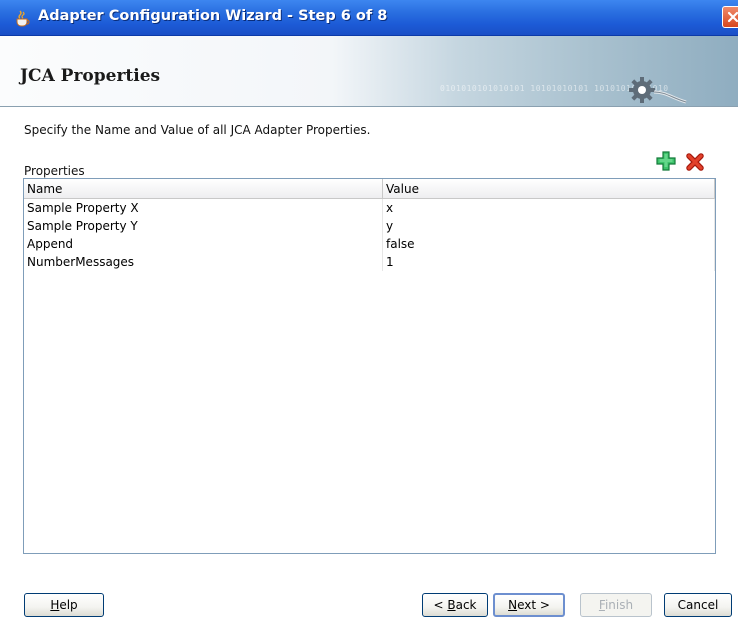 The width and height of the screenshot is (738, 622). I want to click on back-button: < Back, so click(455, 605).